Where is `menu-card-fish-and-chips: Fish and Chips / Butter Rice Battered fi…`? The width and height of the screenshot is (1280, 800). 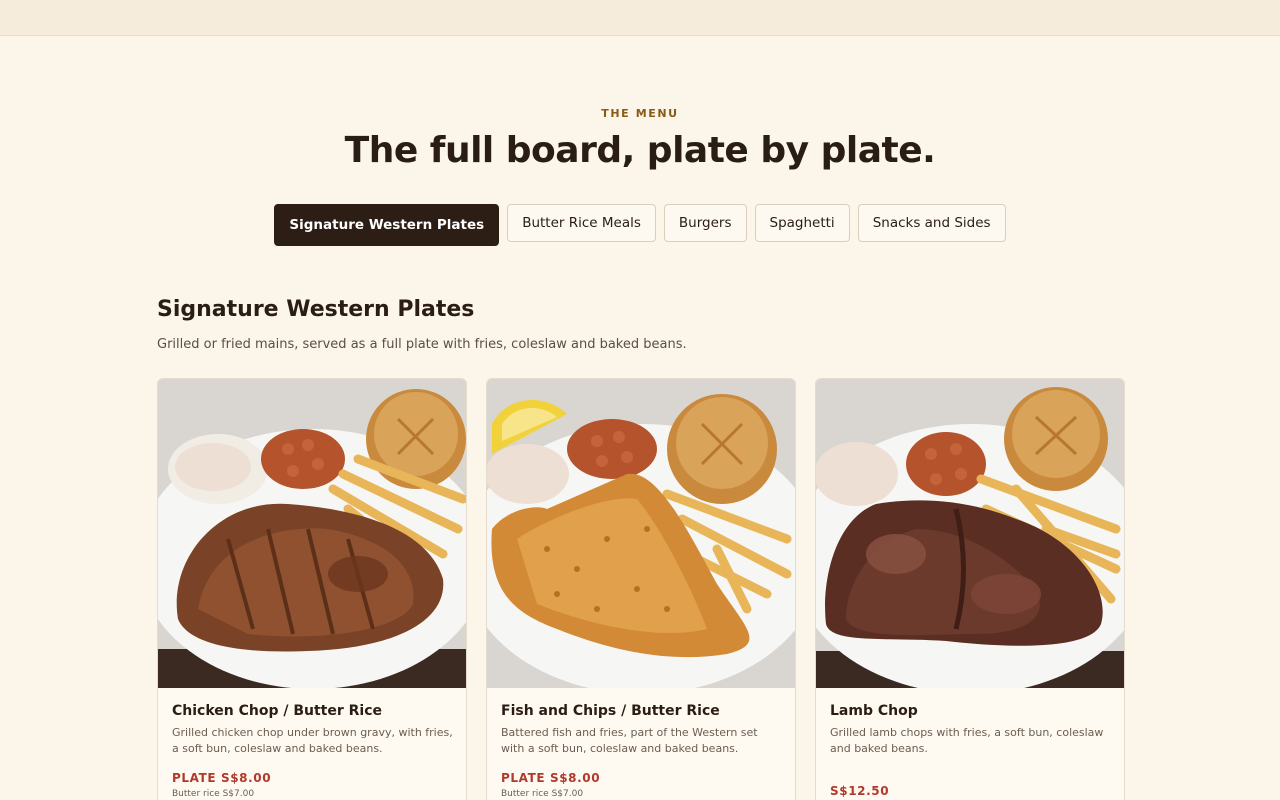 menu-card-fish-and-chips: Fish and Chips / Butter Rice Battered fi… is located at coordinates (641, 589).